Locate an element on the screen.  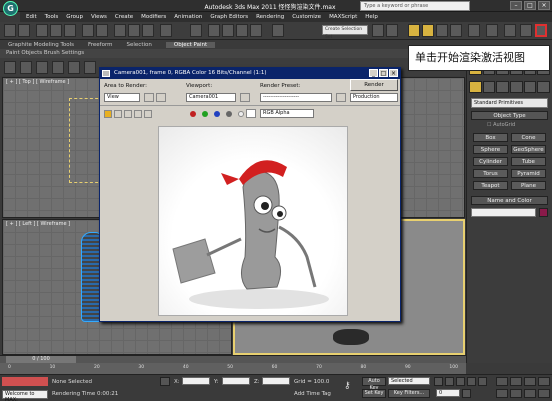
layer-manager-icon is located at coordinates (414, 30).